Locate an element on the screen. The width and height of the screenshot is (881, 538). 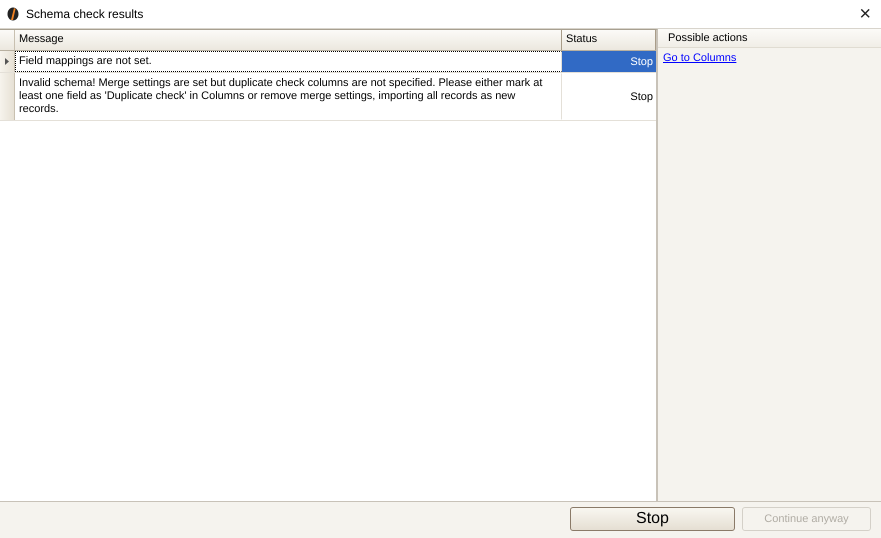
column-header: Status is located at coordinates (609, 40).